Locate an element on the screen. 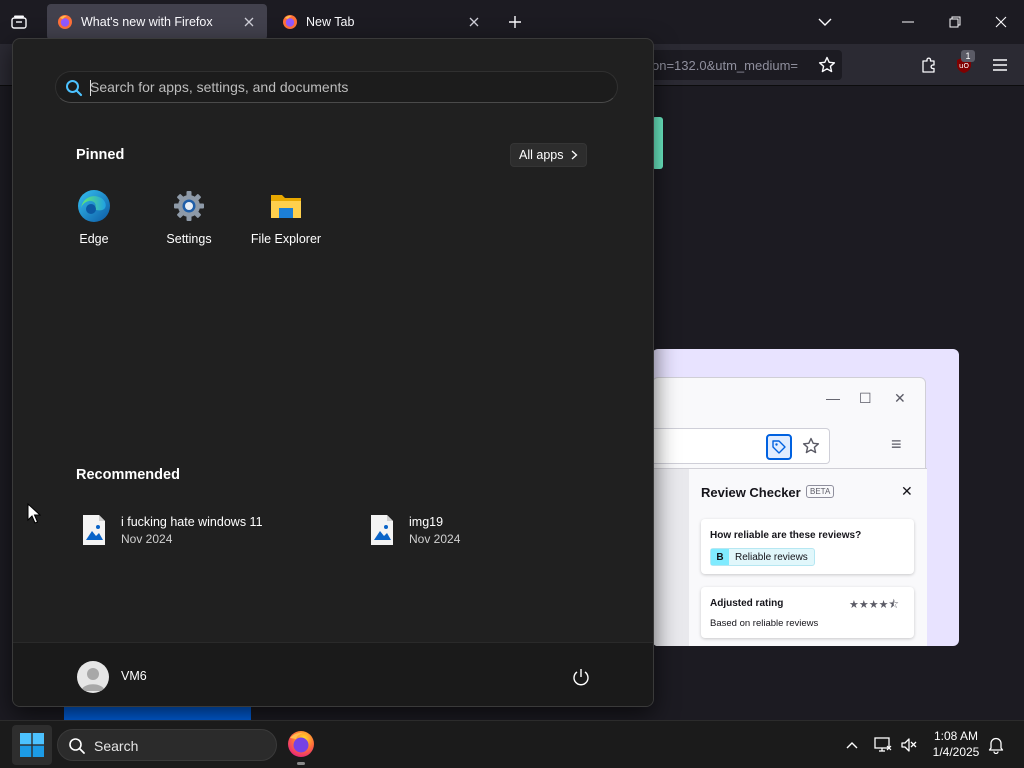 The width and height of the screenshot is (1024, 768). mini-maximize-icon: ☐ is located at coordinates (865, 398).